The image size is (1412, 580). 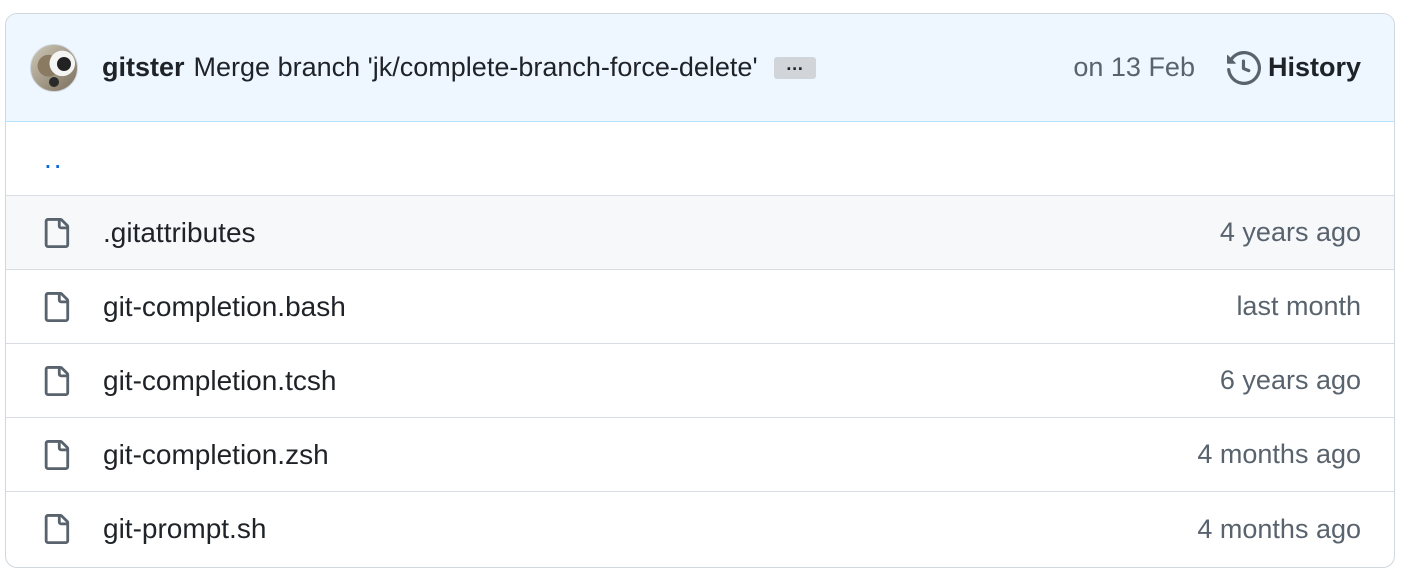 I want to click on history-button: History, so click(x=1293, y=67).